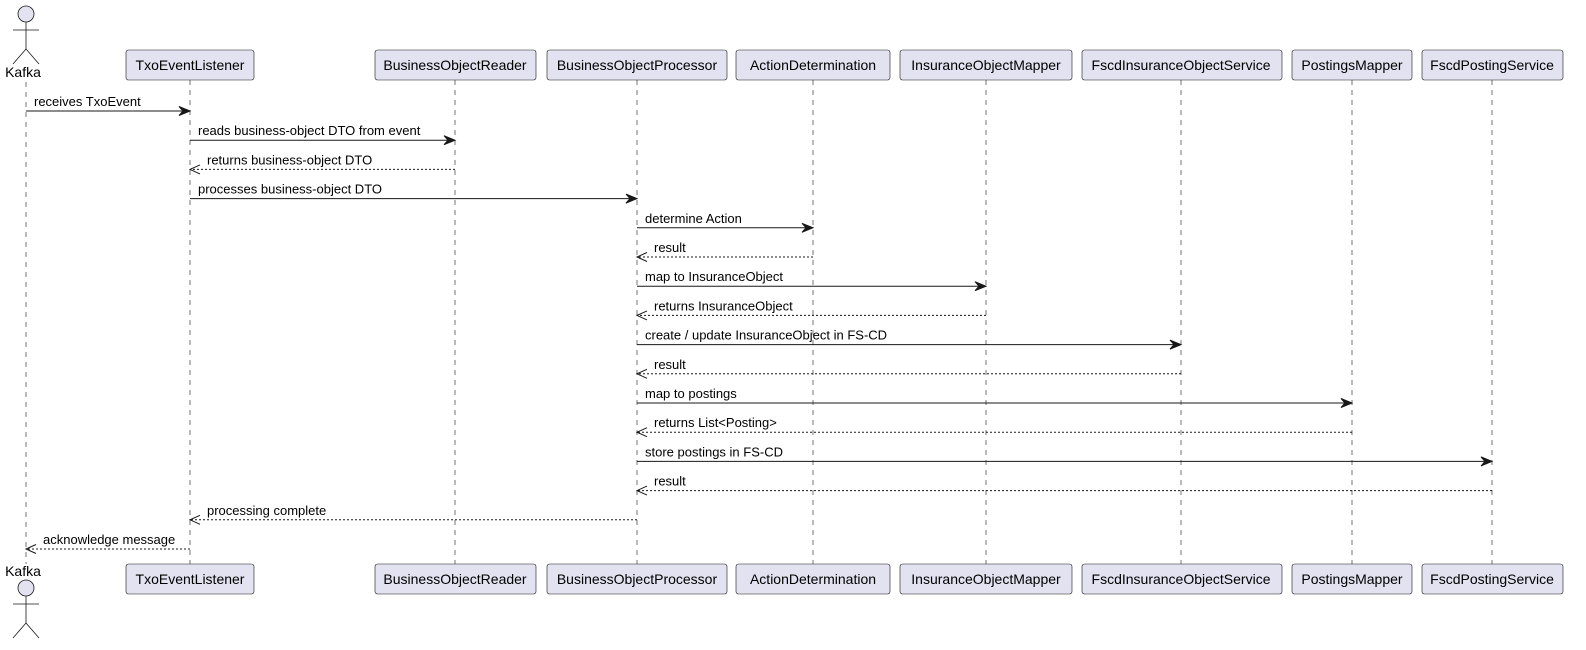 The height and width of the screenshot is (650, 1586). I want to click on message-arrow: reads business-object DTO from event, so click(323, 134).